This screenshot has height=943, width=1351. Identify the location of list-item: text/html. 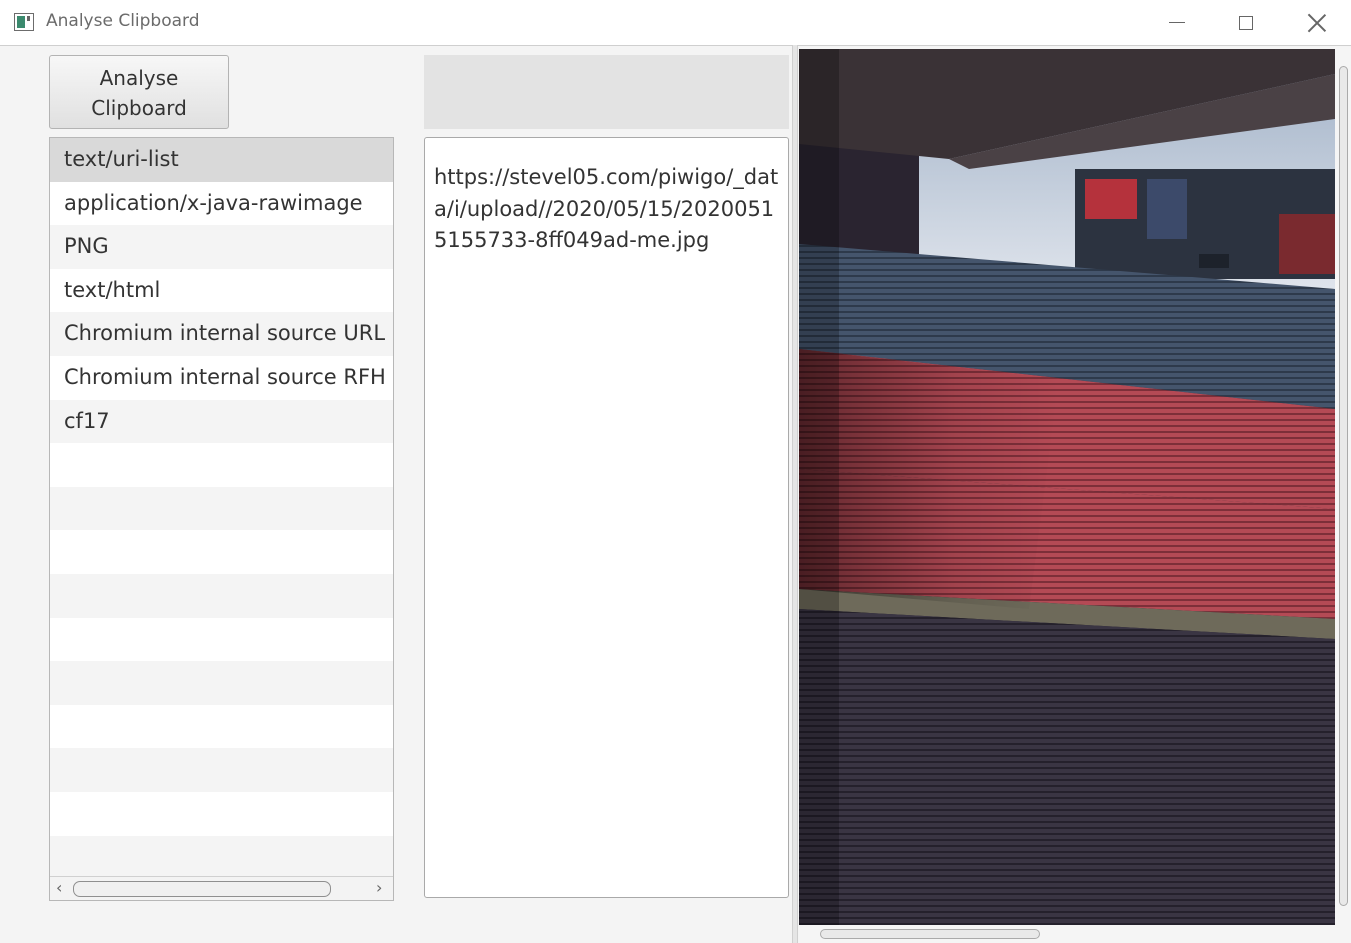
(221, 290).